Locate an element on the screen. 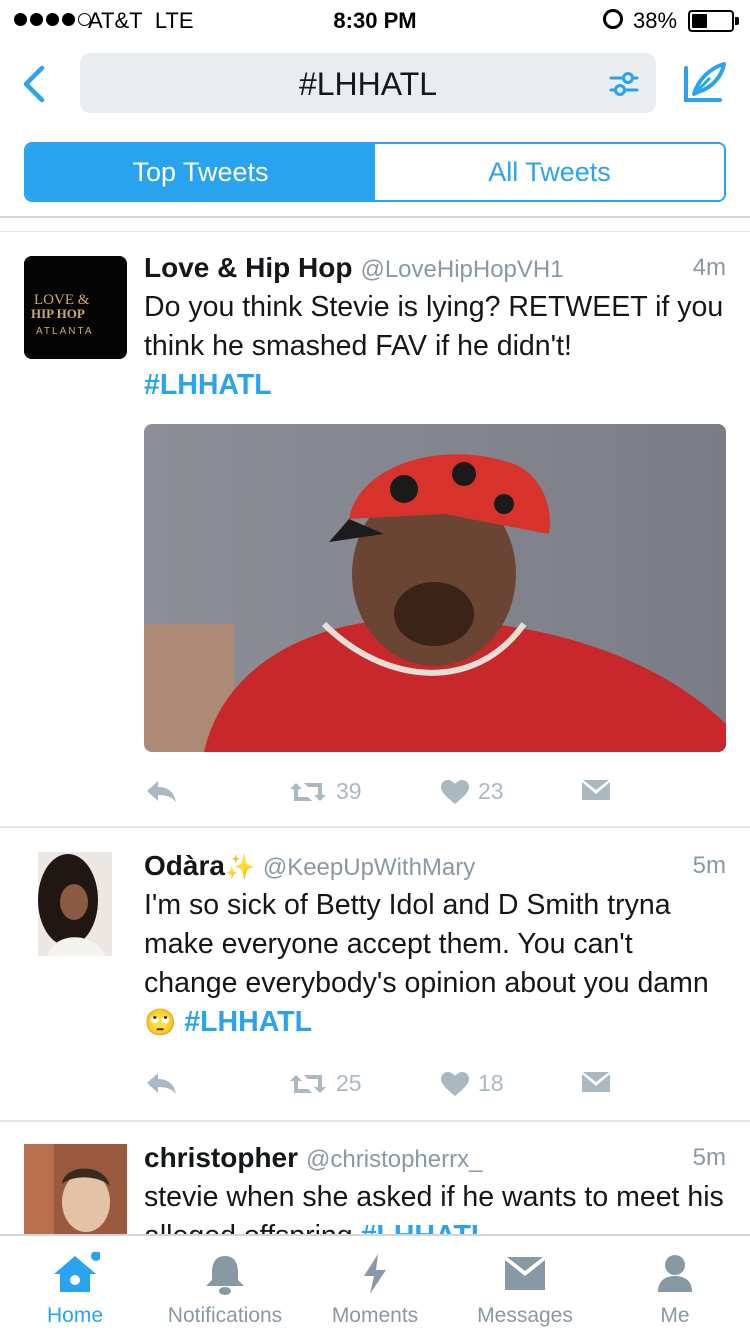  search-bar: #LHHATL is located at coordinates (368, 83).